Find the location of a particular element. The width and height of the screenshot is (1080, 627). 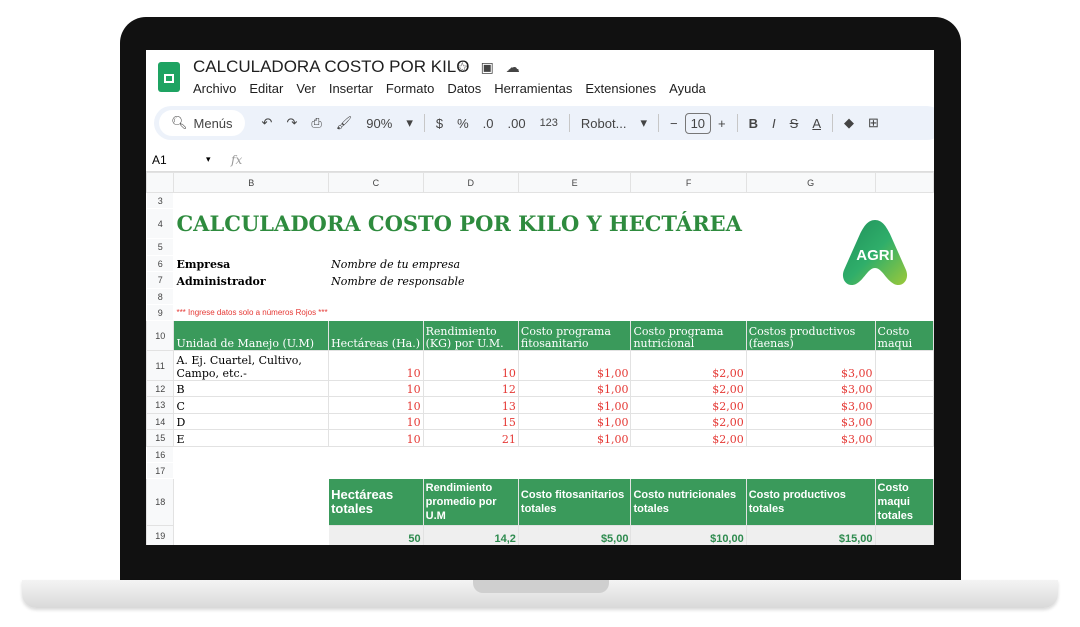

italic-icon: I is located at coordinates (774, 123).